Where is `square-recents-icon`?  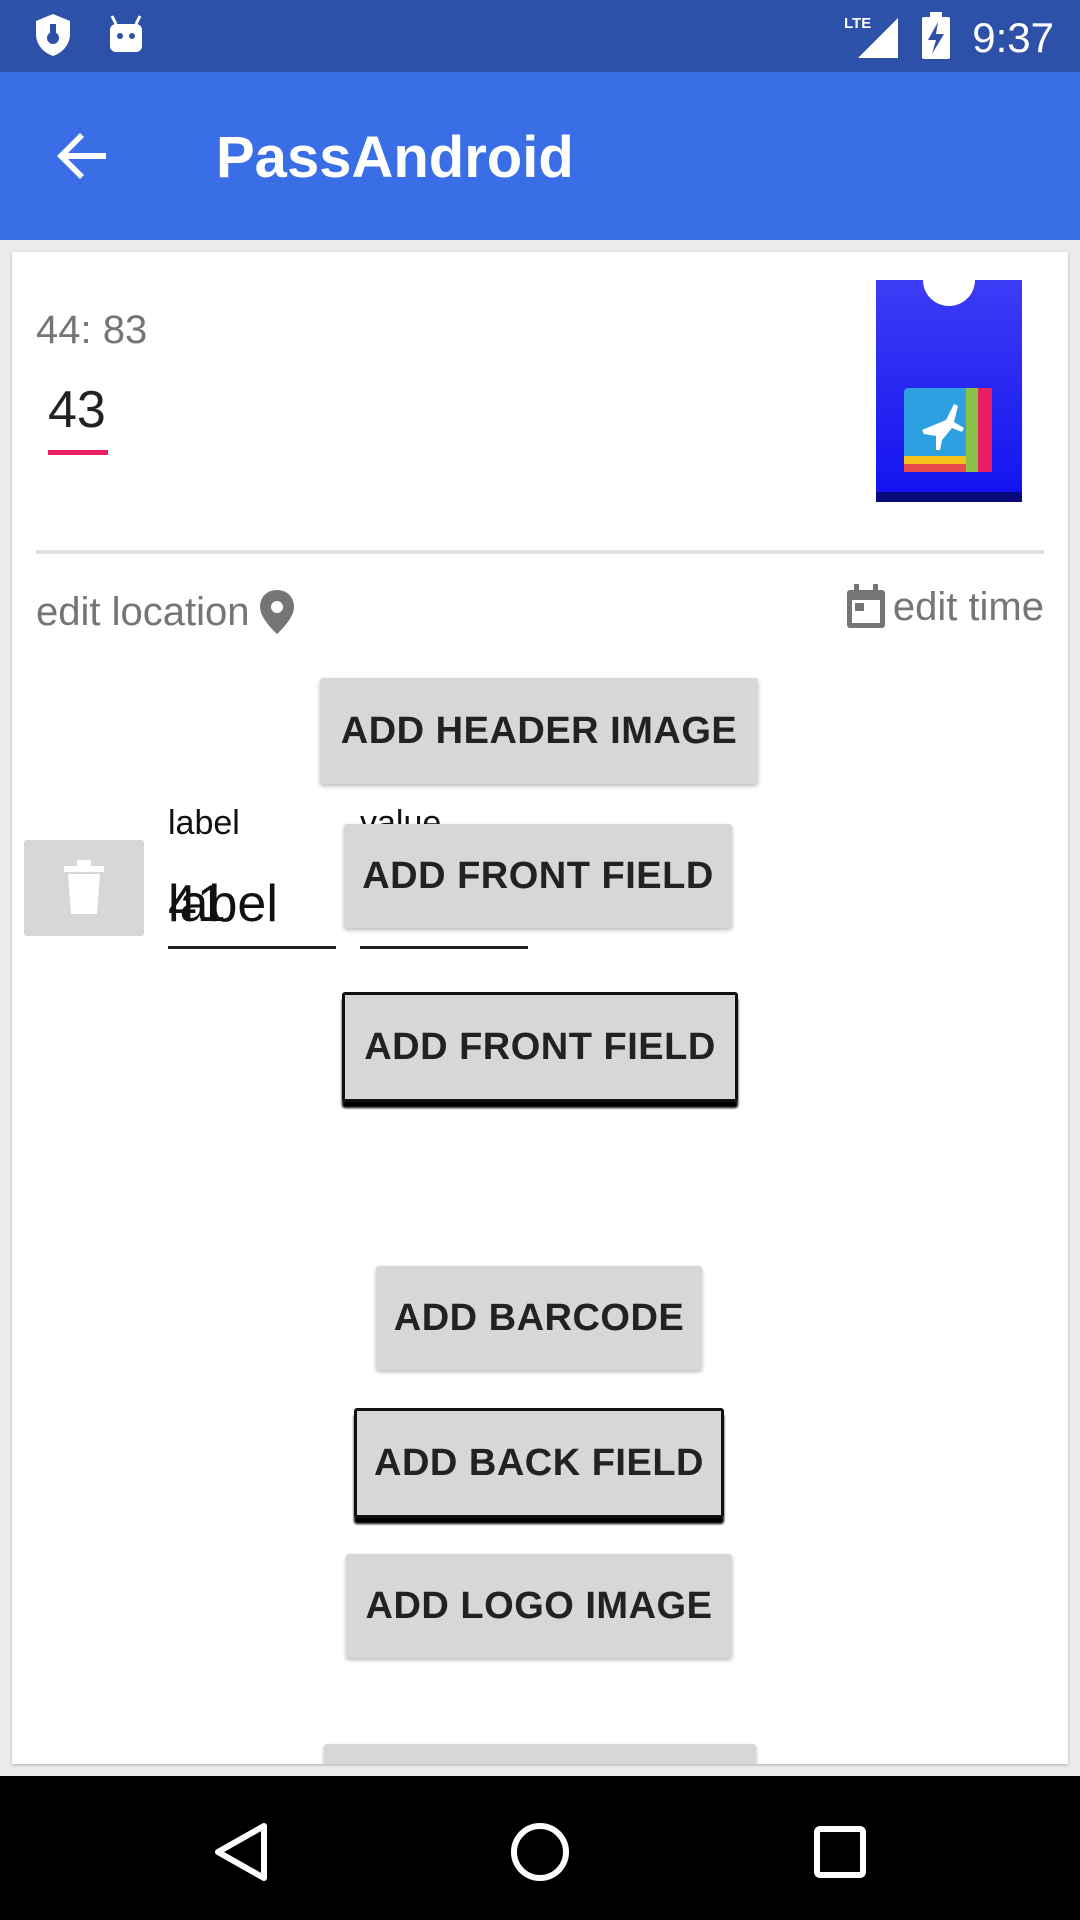
square-recents-icon is located at coordinates (840, 1852).